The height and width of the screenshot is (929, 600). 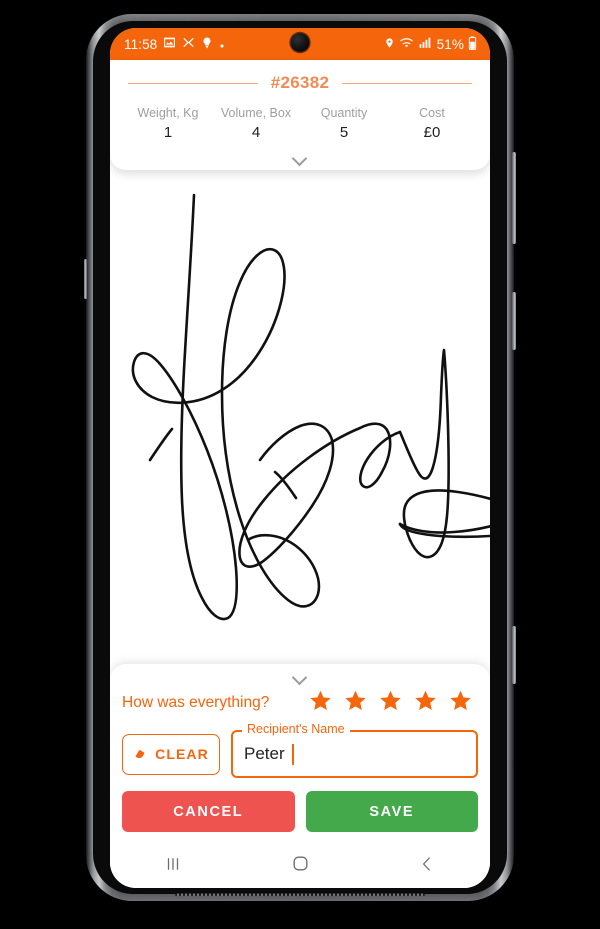 I want to click on status-bar-right: 51%, so click(x=430, y=44).